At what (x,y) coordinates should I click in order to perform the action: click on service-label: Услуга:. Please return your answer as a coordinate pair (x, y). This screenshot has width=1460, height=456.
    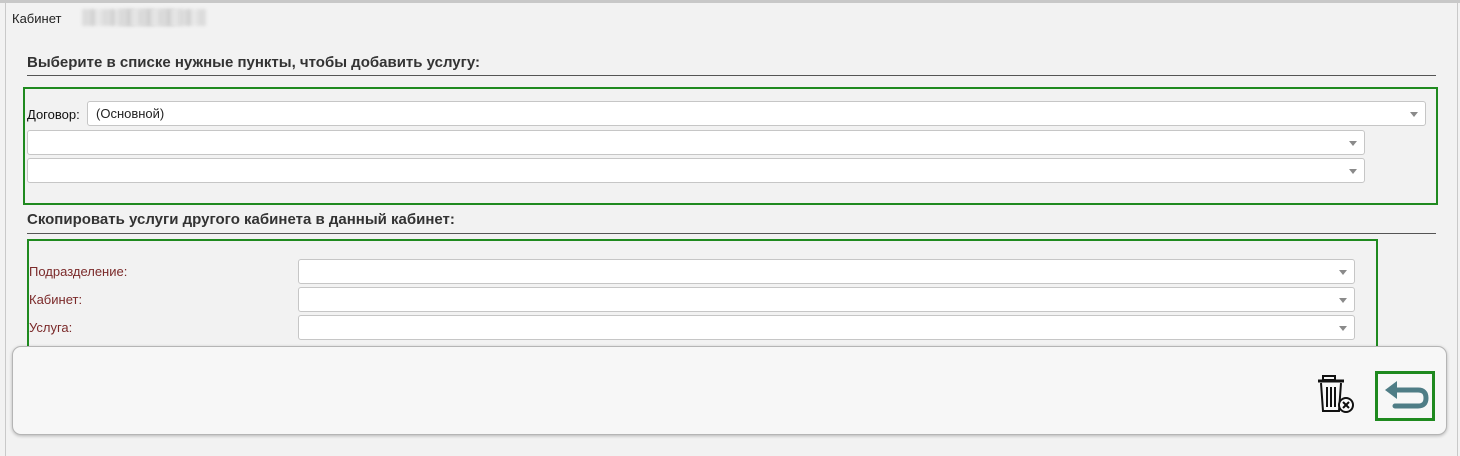
    Looking at the image, I should click on (51, 327).